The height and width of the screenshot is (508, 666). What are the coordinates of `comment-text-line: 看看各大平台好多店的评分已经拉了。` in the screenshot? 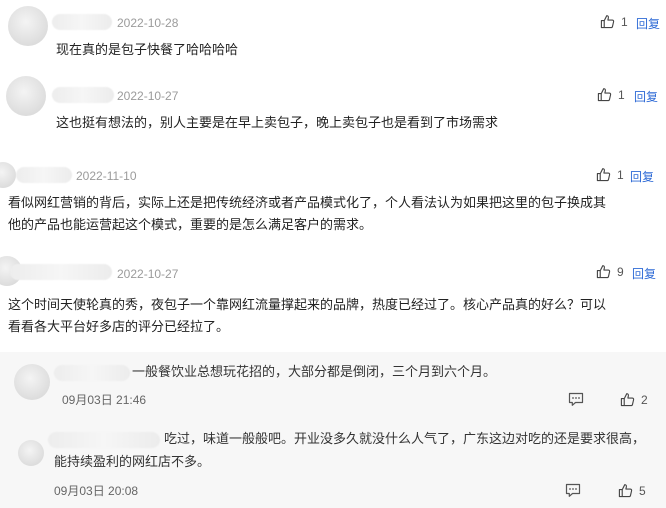 It's located at (119, 327).